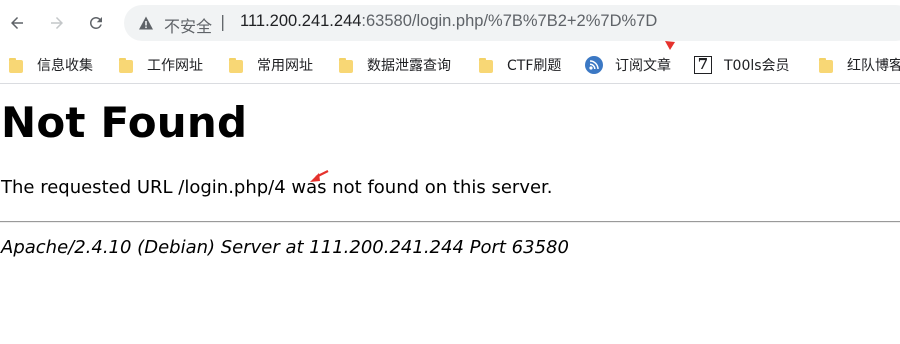  I want to click on rss-icon, so click(594, 65).